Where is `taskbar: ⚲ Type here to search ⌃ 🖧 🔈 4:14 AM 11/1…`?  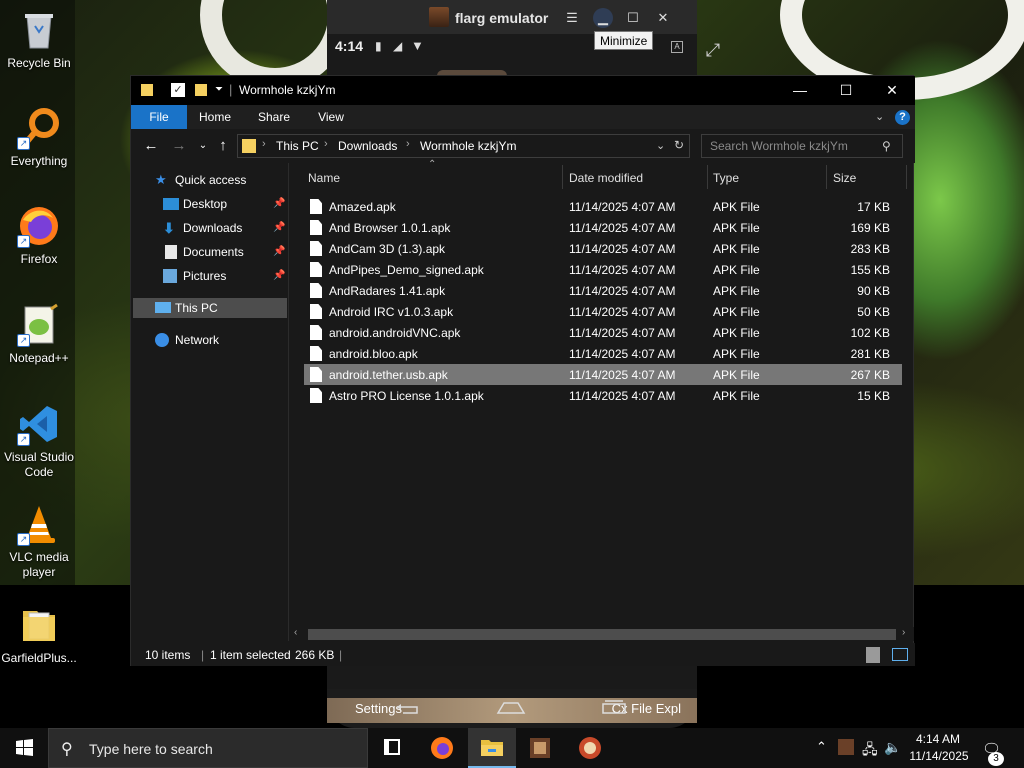
taskbar: ⚲ Type here to search ⌃ 🖧 🔈 4:14 AM 11/1… is located at coordinates (512, 748).